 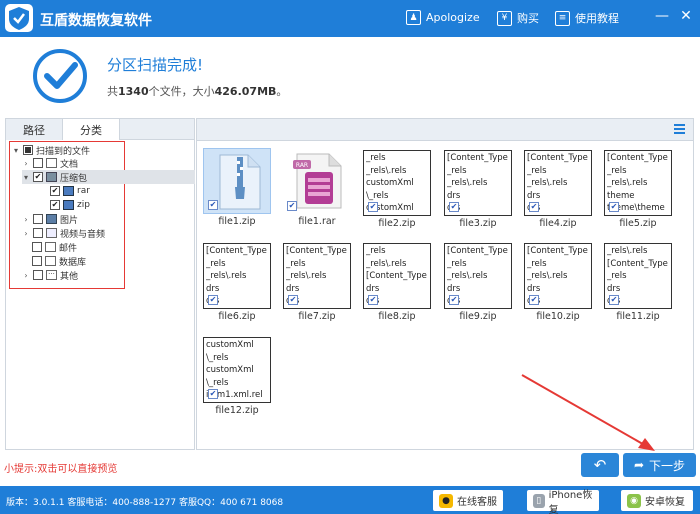 I want to click on next-step-button: ➦ 下一步, so click(x=659, y=465).